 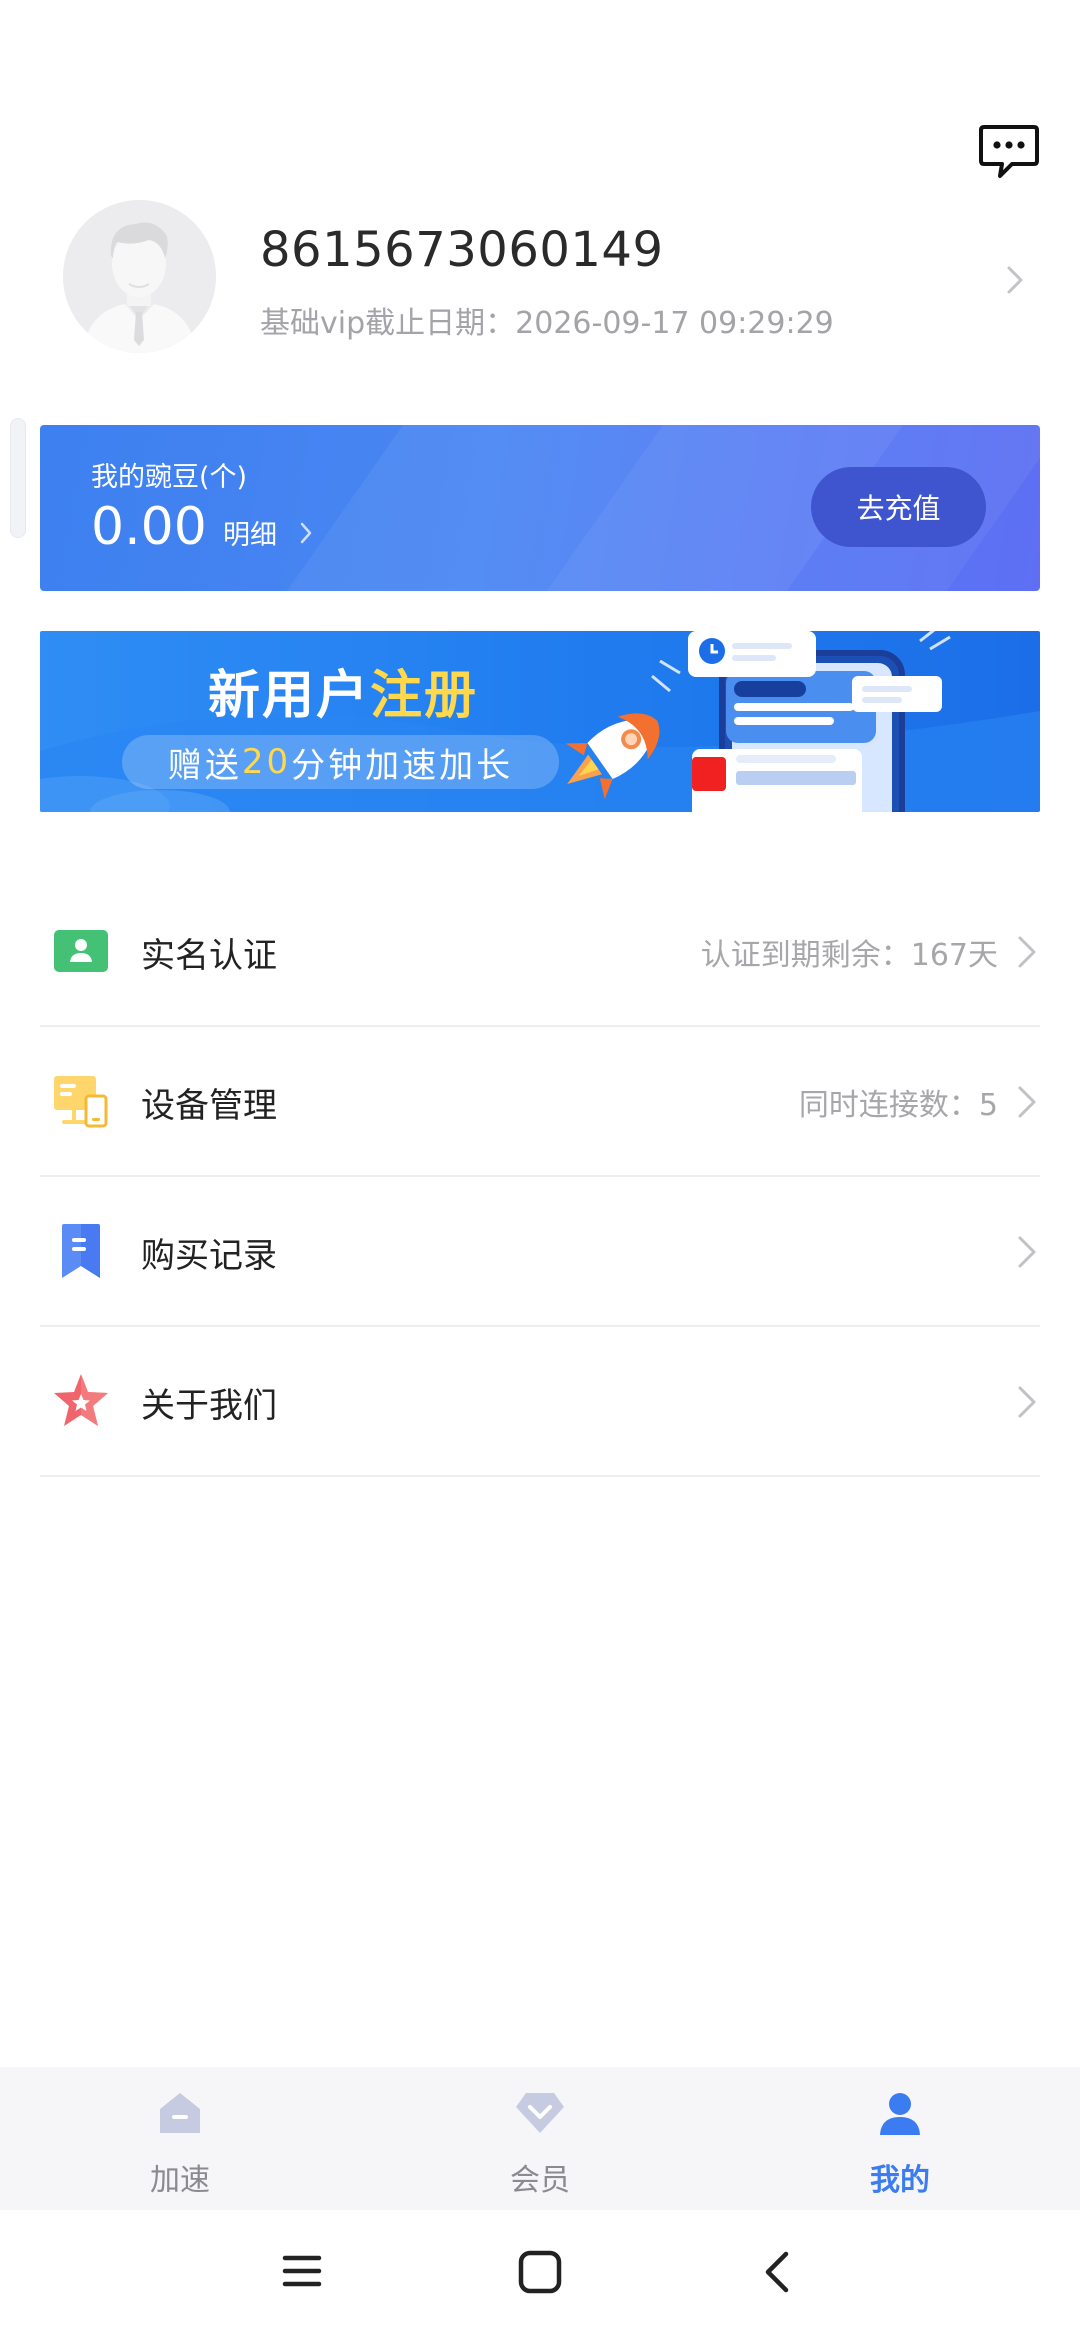 What do you see at coordinates (266, 762) in the screenshot?
I see `promo-sub-highlight: 20` at bounding box center [266, 762].